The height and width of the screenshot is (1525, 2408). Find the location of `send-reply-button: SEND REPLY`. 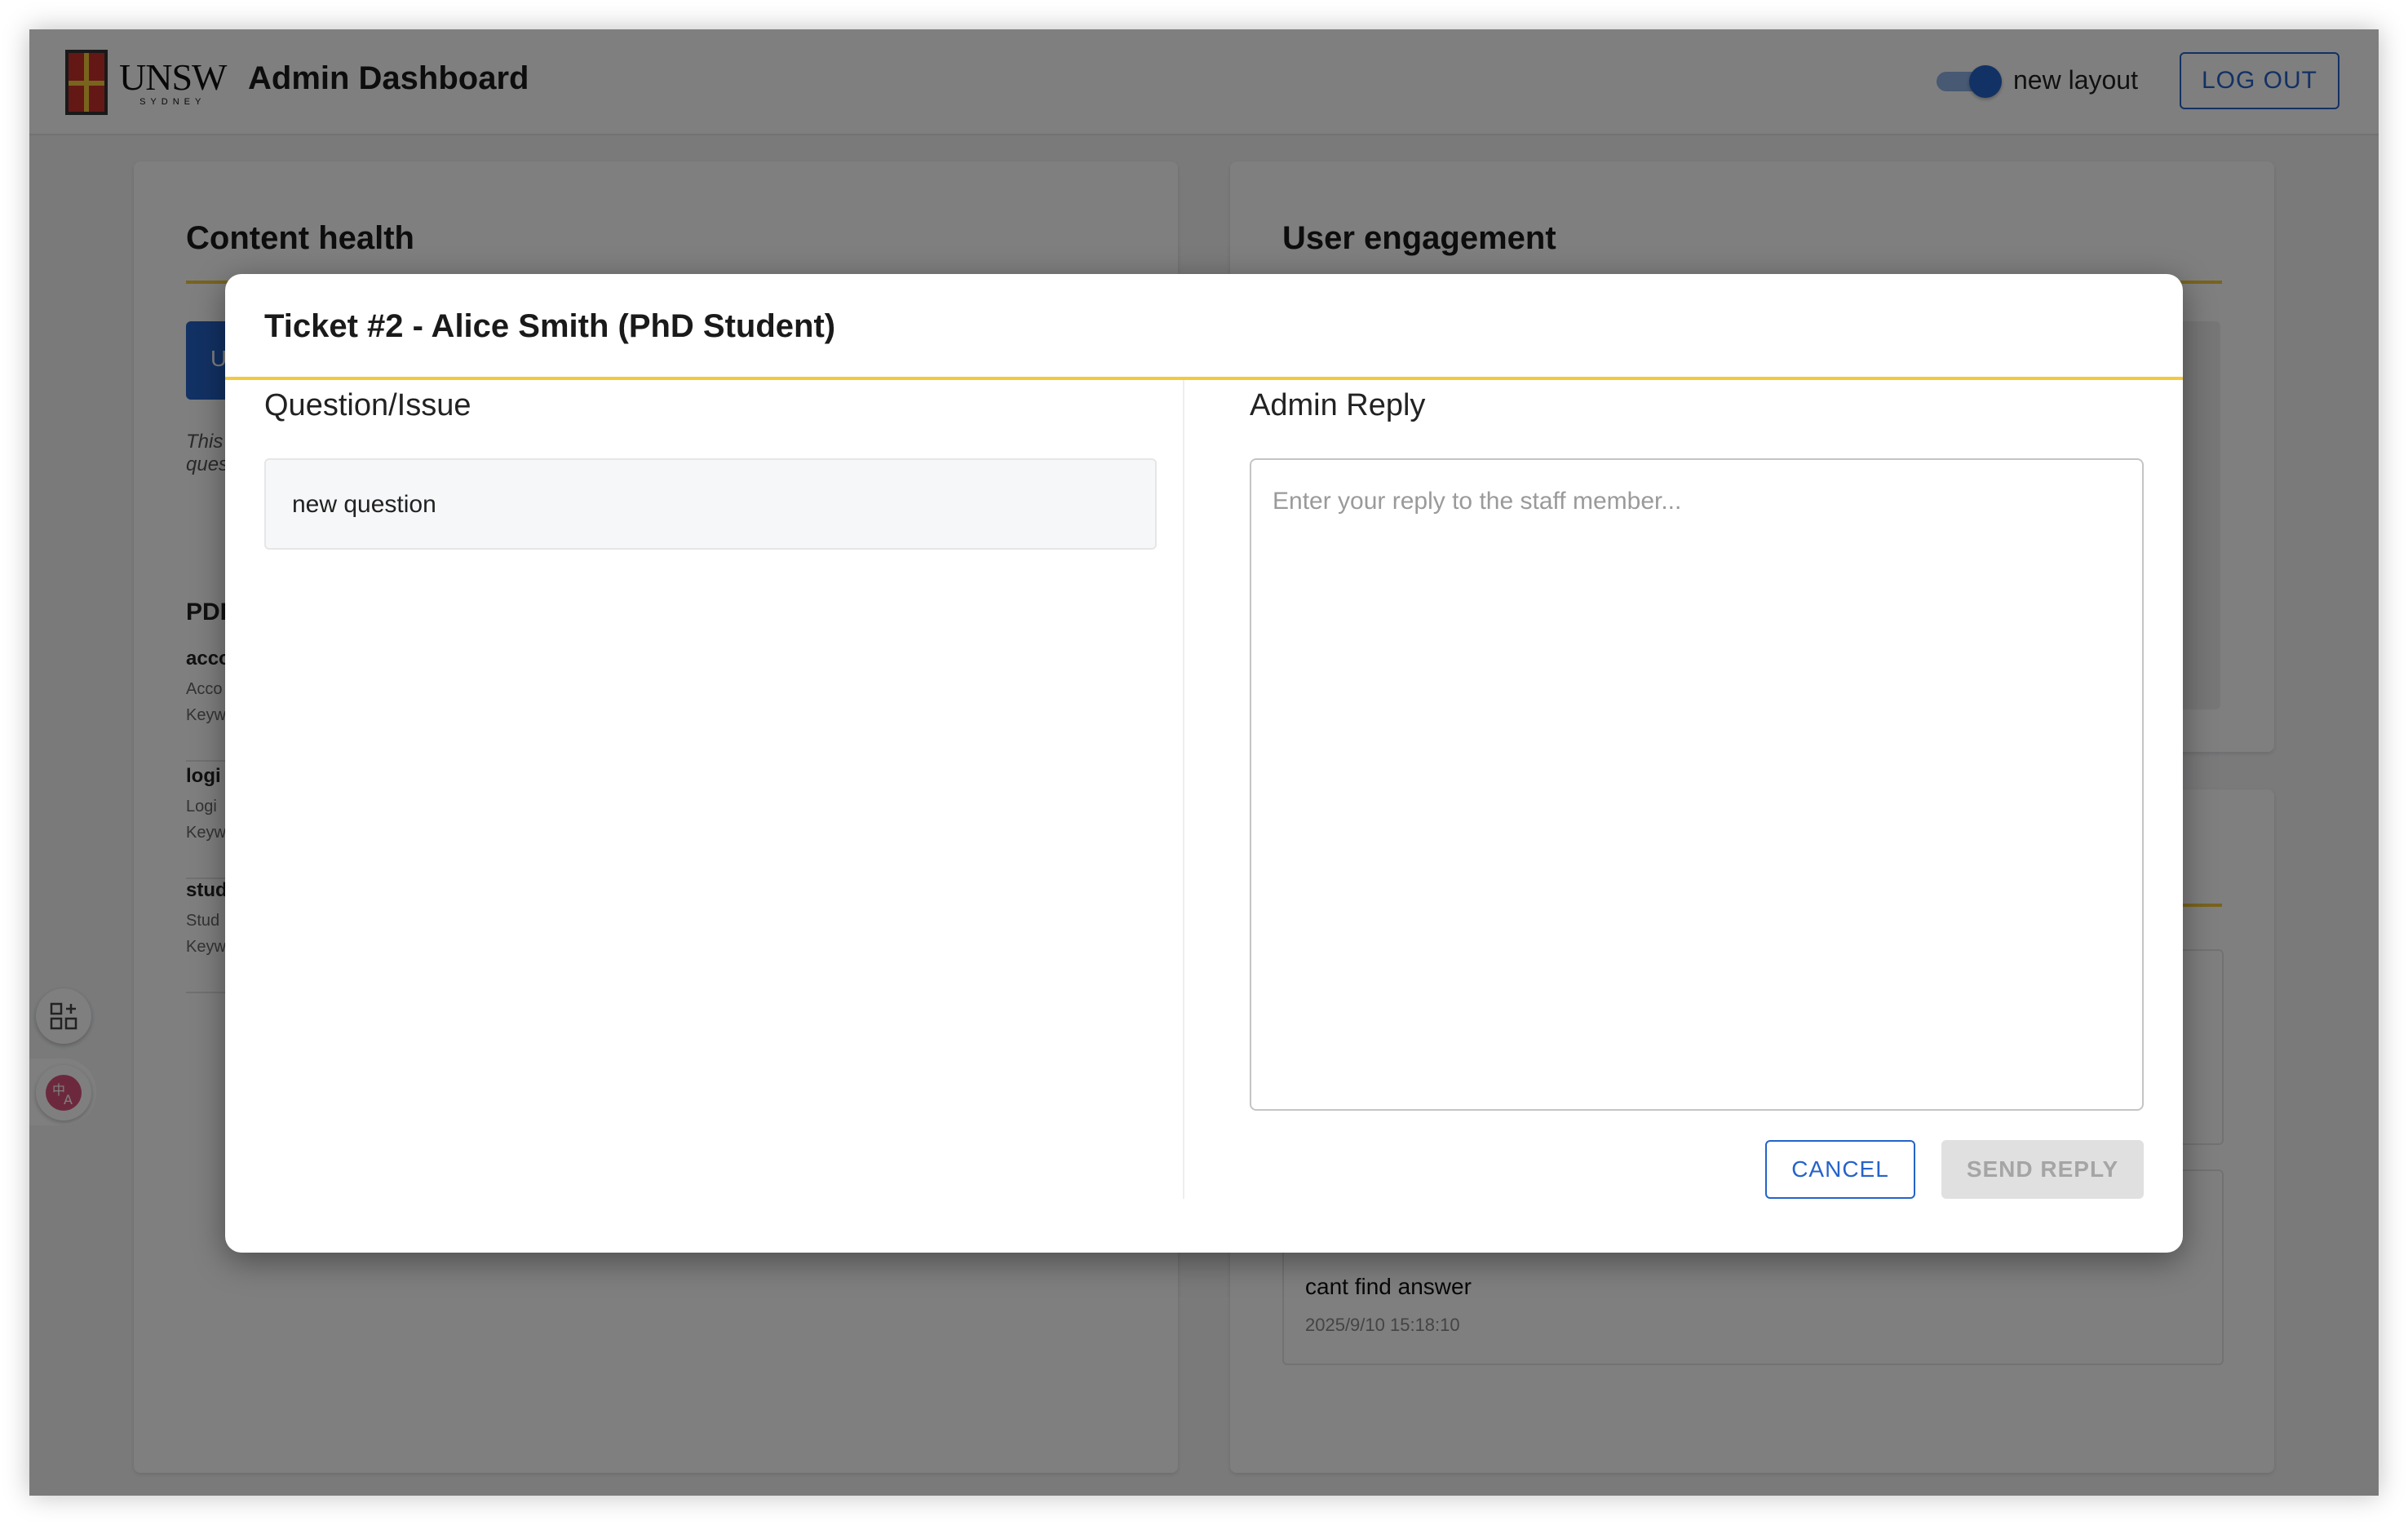

send-reply-button: SEND REPLY is located at coordinates (2042, 1169).